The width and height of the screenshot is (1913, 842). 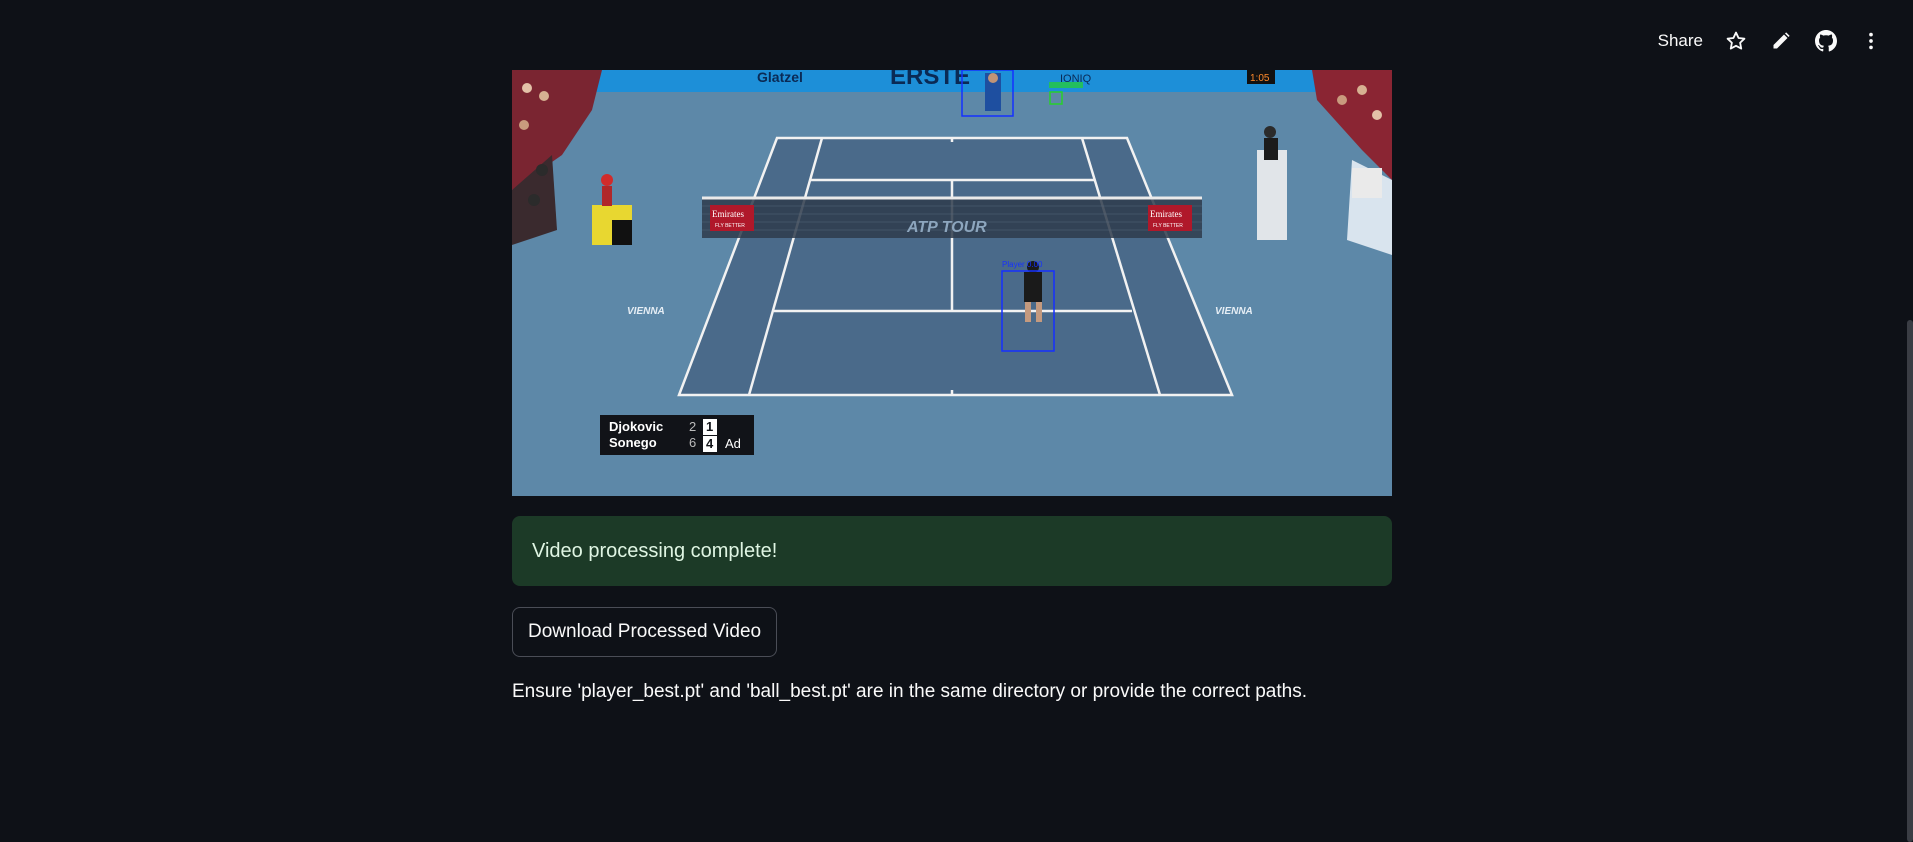 What do you see at coordinates (733, 443) in the screenshot?
I see `scoreboard-points-2: Ad` at bounding box center [733, 443].